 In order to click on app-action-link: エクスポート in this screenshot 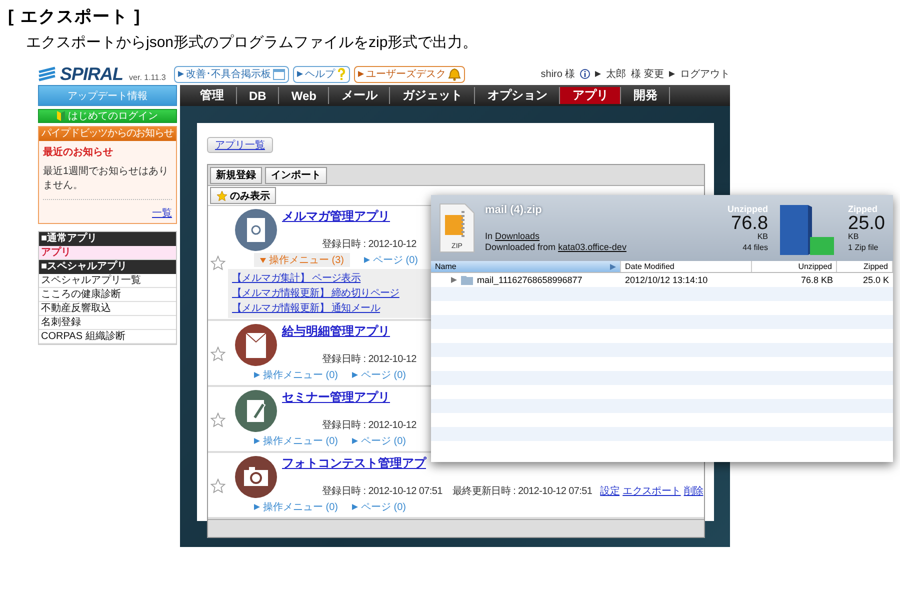, I will do `click(651, 491)`.